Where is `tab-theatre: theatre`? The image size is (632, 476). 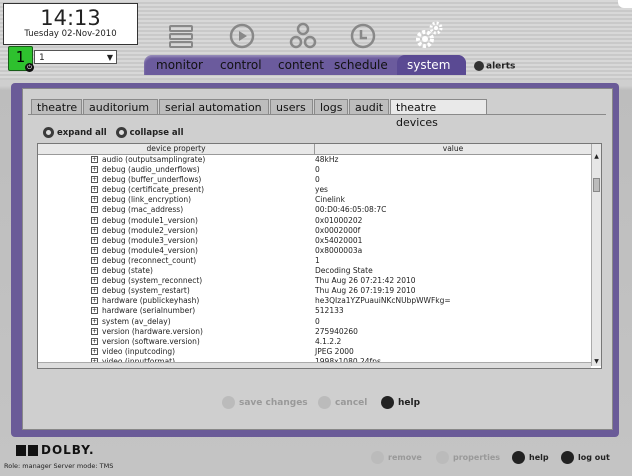
tab-theatre: theatre is located at coordinates (56, 106).